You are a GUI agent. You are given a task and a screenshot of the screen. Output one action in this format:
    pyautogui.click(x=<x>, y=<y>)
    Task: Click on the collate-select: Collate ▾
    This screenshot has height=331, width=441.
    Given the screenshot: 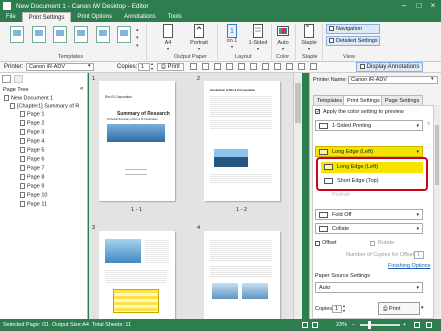 What is the action you would take?
    pyautogui.click(x=369, y=228)
    